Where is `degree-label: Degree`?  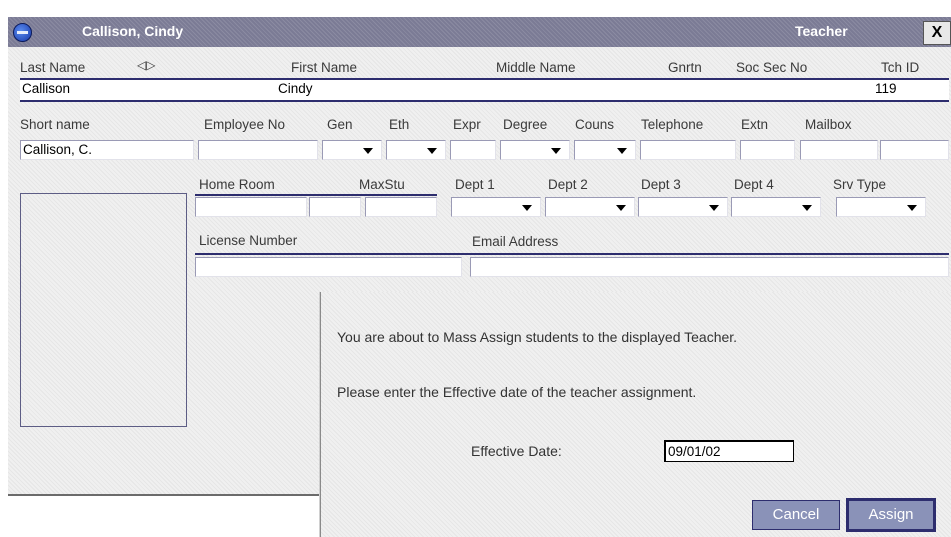
degree-label: Degree is located at coordinates (525, 124).